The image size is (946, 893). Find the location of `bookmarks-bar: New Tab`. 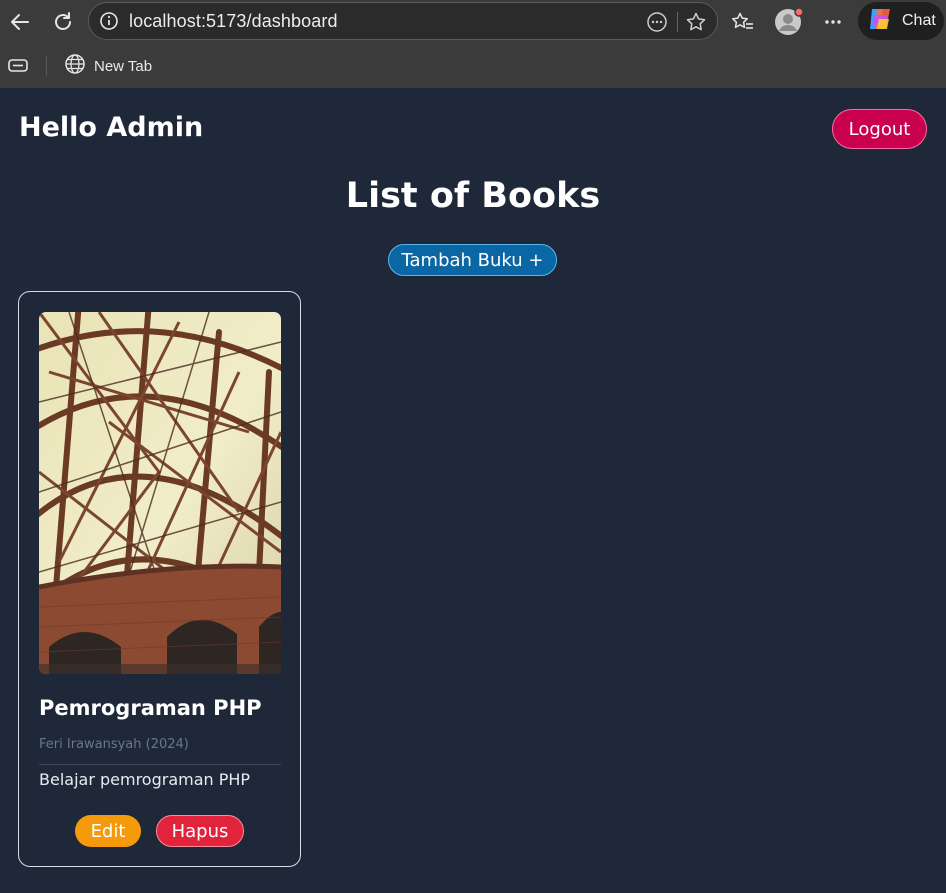

bookmarks-bar: New Tab is located at coordinates (473, 66).